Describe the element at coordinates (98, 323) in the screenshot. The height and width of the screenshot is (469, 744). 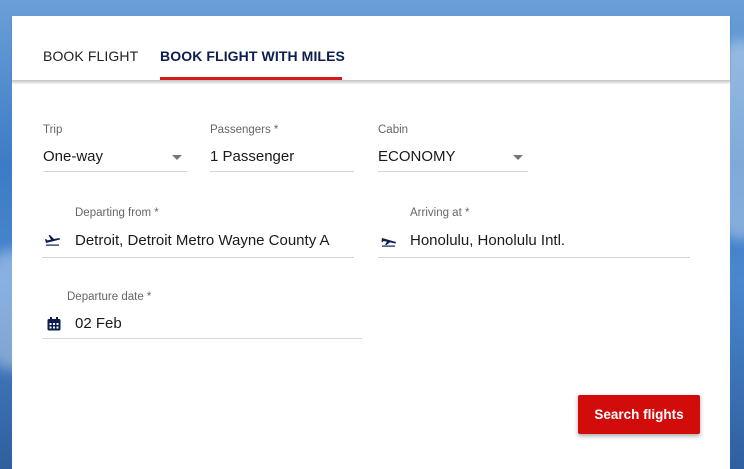
I see `departure-date-value: 02 Feb` at that location.